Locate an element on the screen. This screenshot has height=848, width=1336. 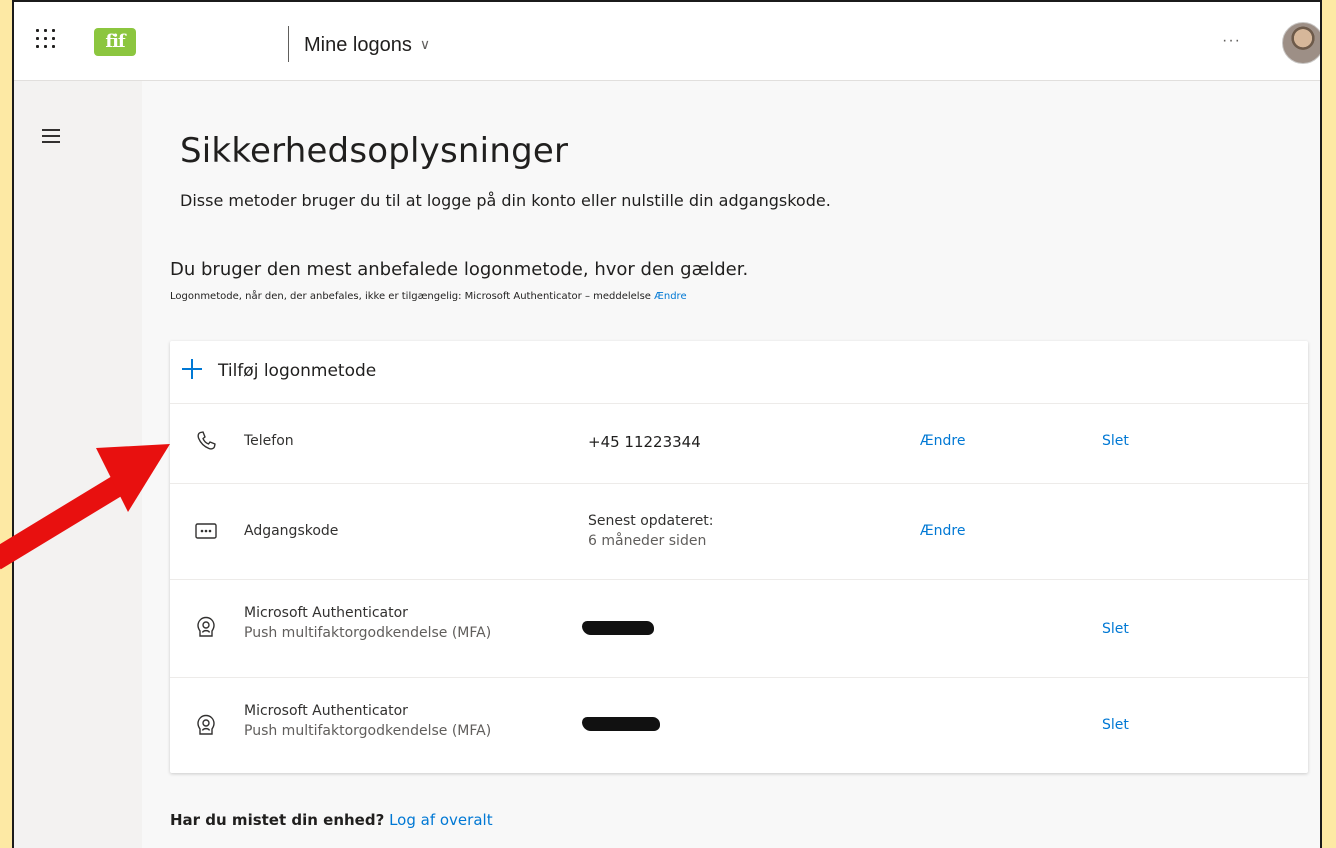
page-title: Sikkerhedsoplysninger is located at coordinates (374, 151).